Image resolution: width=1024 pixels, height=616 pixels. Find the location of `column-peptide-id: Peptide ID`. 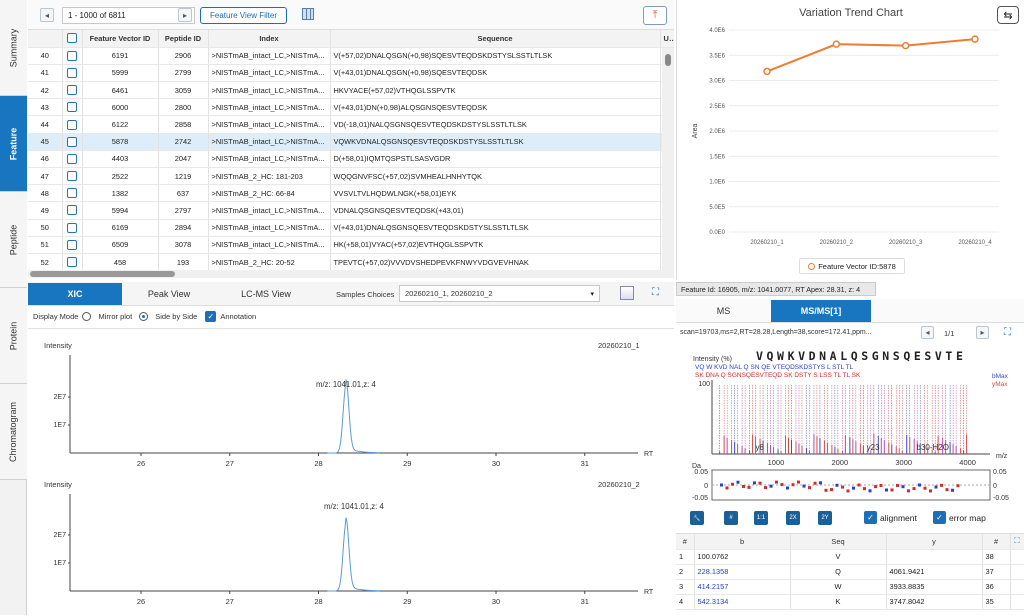

column-peptide-id: Peptide ID is located at coordinates (183, 39).